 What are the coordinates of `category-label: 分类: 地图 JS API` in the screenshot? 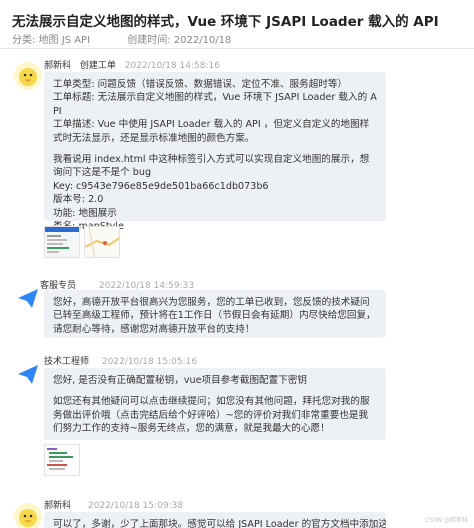 It's located at (51, 40).